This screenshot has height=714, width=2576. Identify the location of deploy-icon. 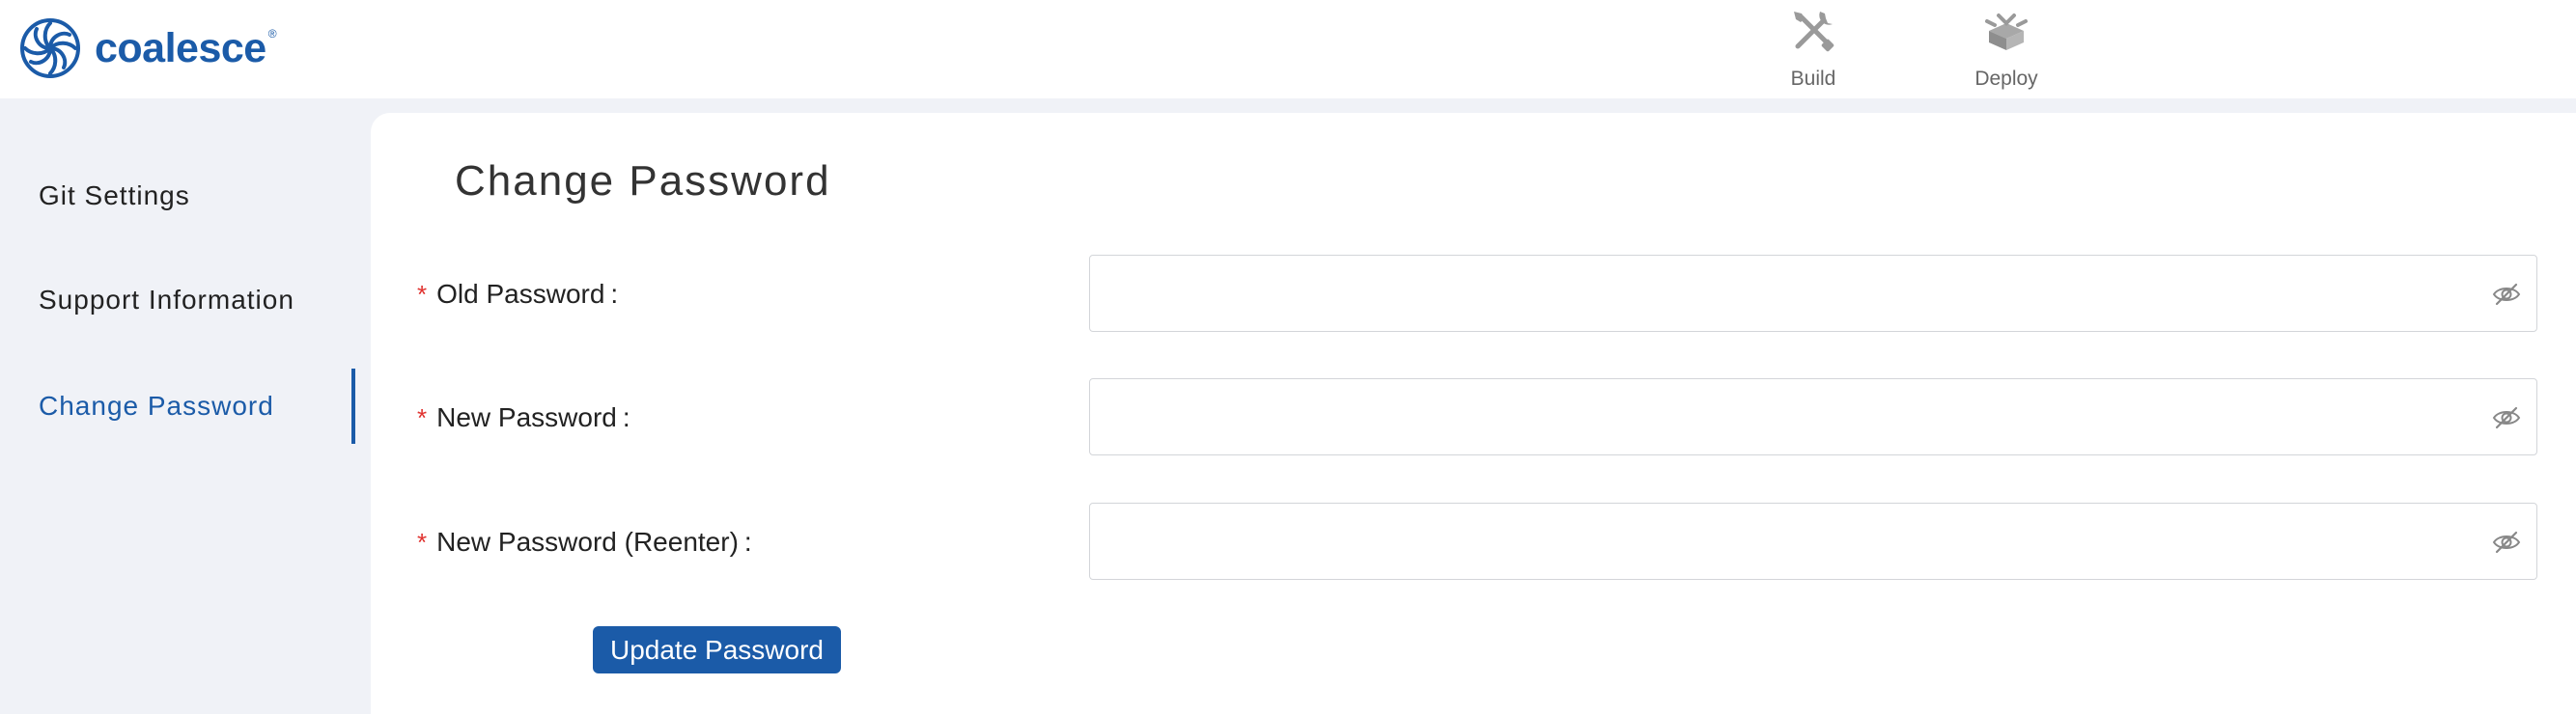
(2007, 32).